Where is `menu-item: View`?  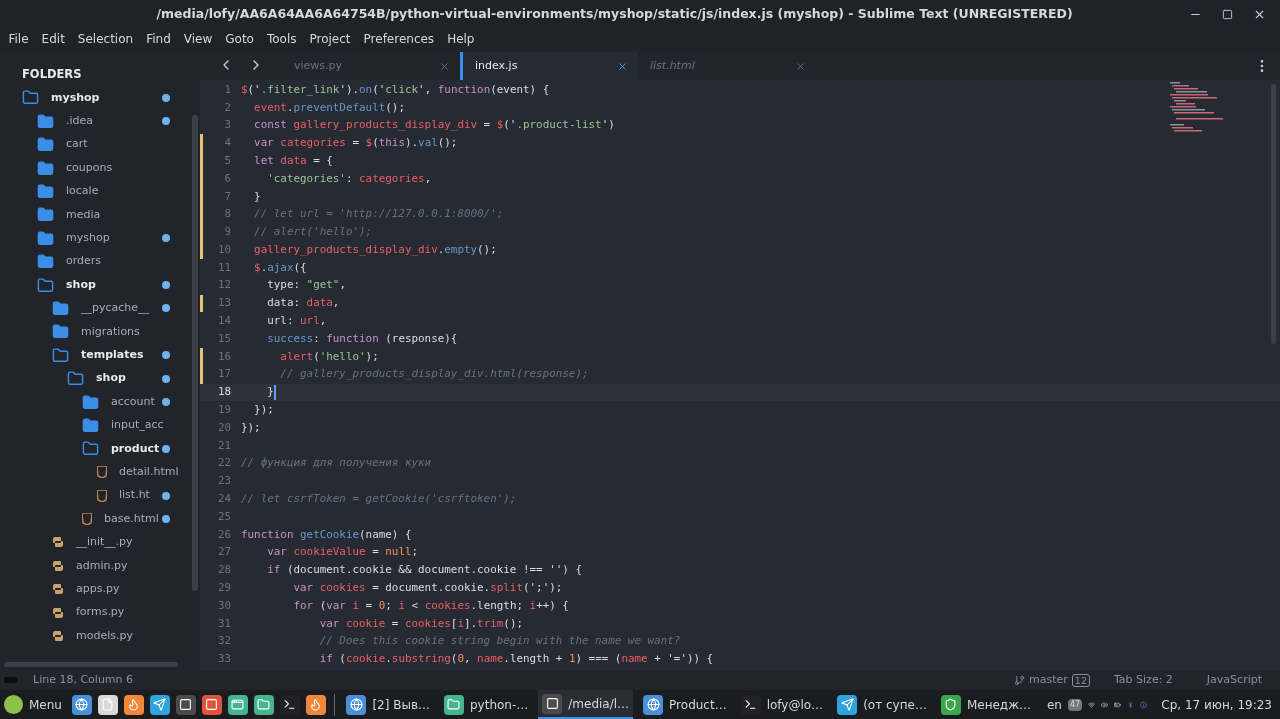 menu-item: View is located at coordinates (198, 39).